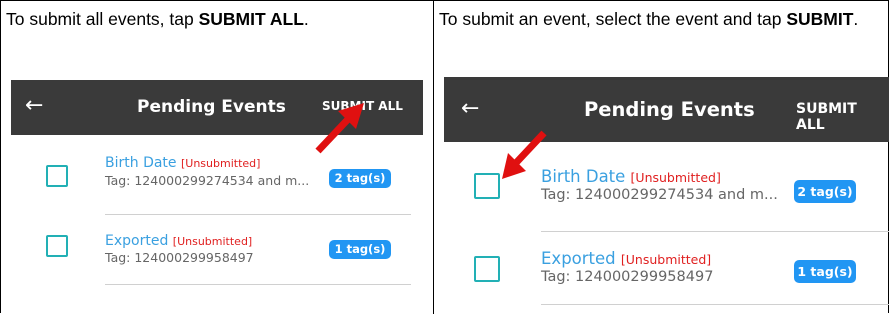 This screenshot has height=314, width=890. I want to click on caption-bold: SUBMIT ALL, so click(251, 19).